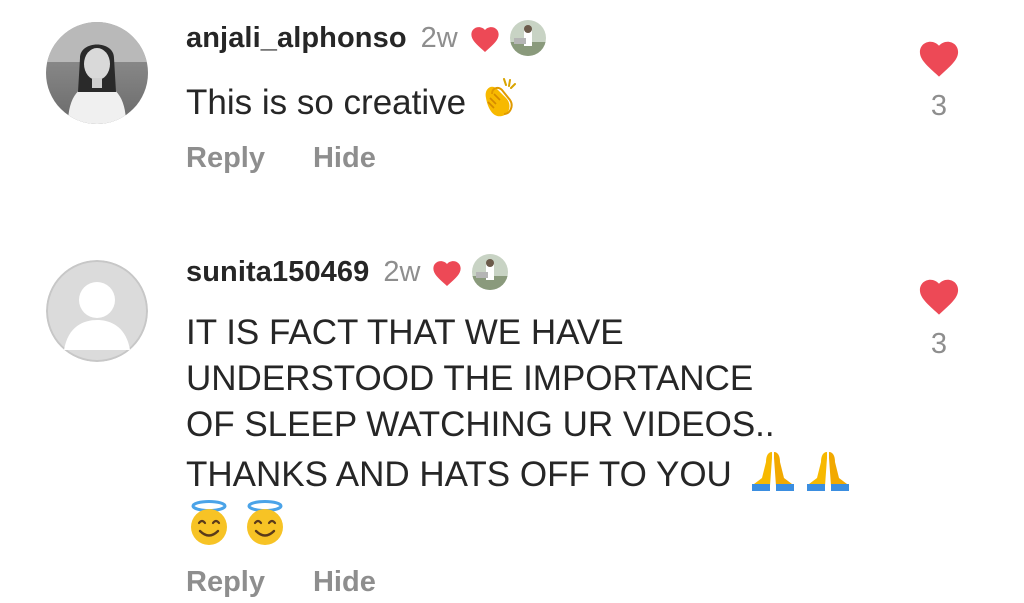 The width and height of the screenshot is (1024, 603). What do you see at coordinates (518, 526) in the screenshot?
I see `emoji-line` at bounding box center [518, 526].